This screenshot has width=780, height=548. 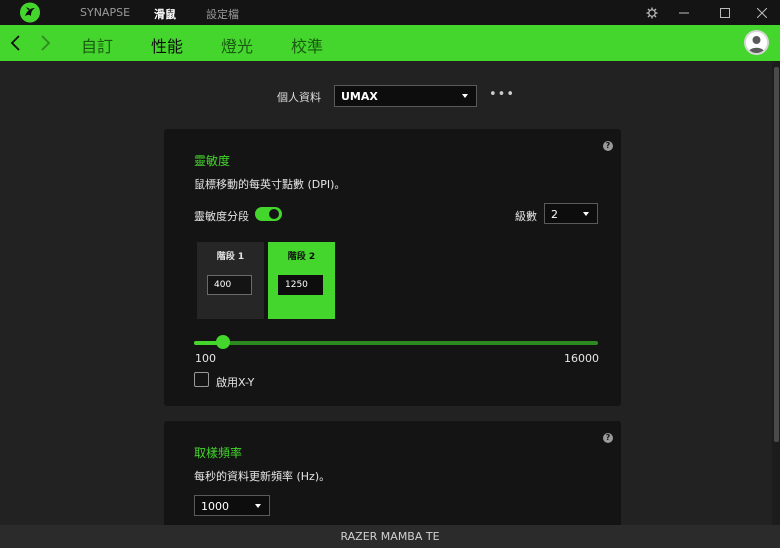 I want to click on dpi-stage-2: 階段 2 1250, so click(x=301, y=280).